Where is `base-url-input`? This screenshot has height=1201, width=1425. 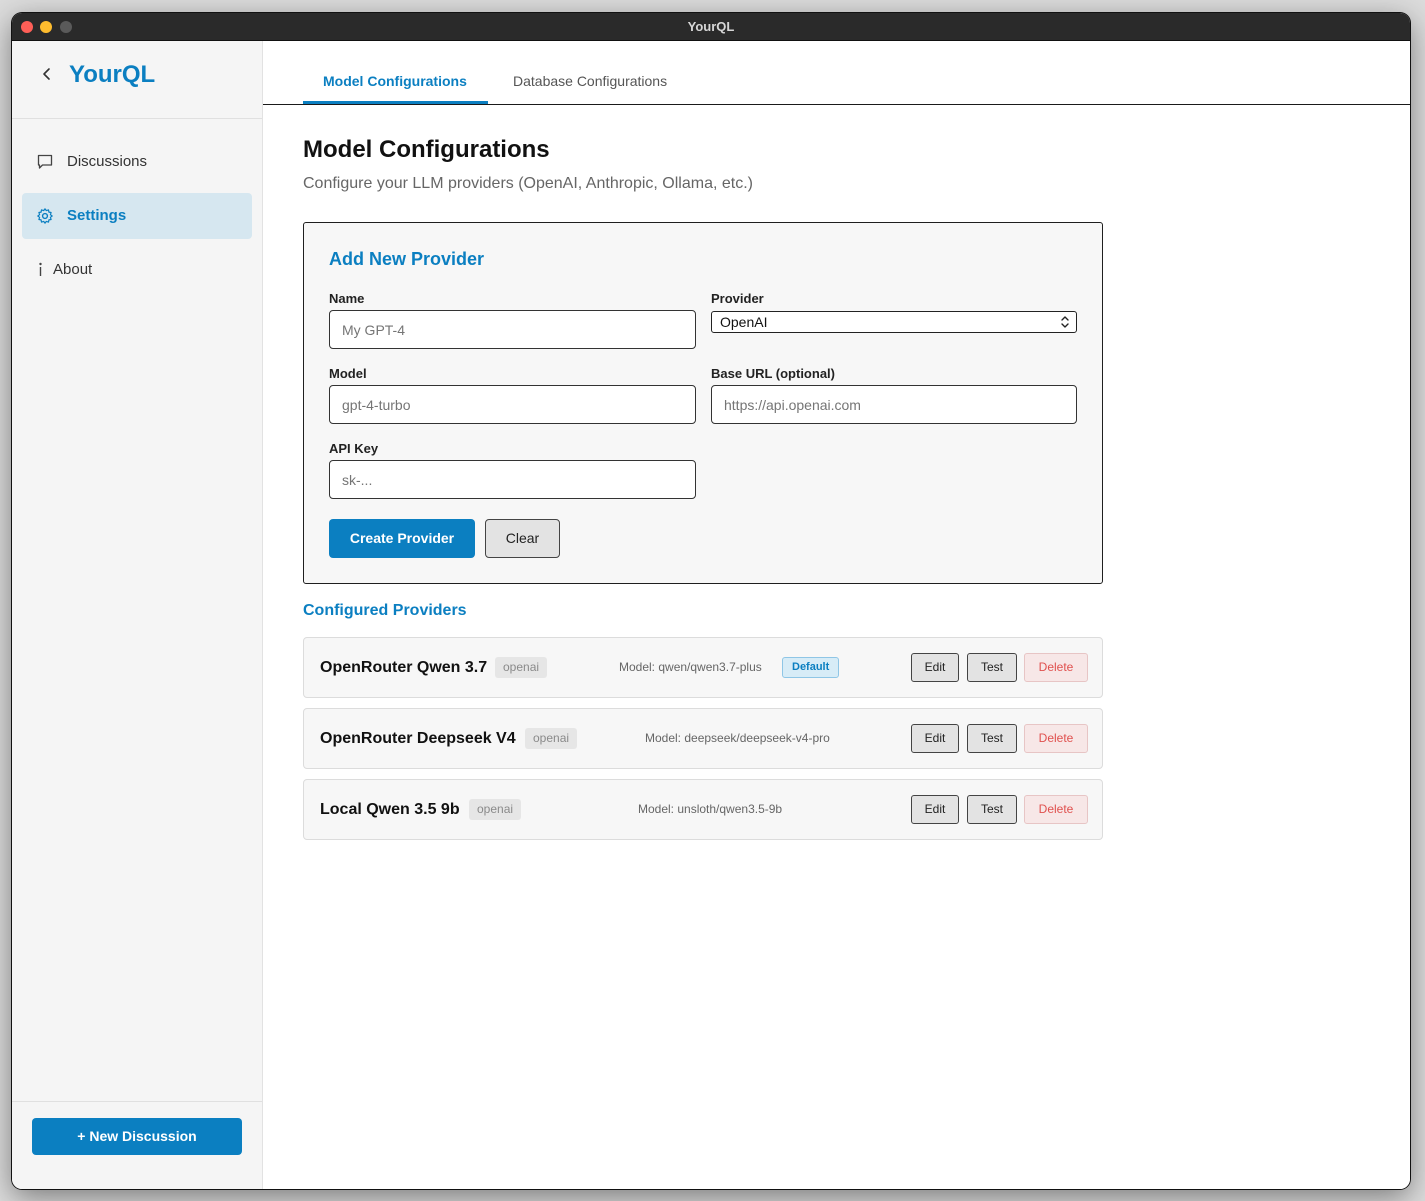 base-url-input is located at coordinates (894, 404).